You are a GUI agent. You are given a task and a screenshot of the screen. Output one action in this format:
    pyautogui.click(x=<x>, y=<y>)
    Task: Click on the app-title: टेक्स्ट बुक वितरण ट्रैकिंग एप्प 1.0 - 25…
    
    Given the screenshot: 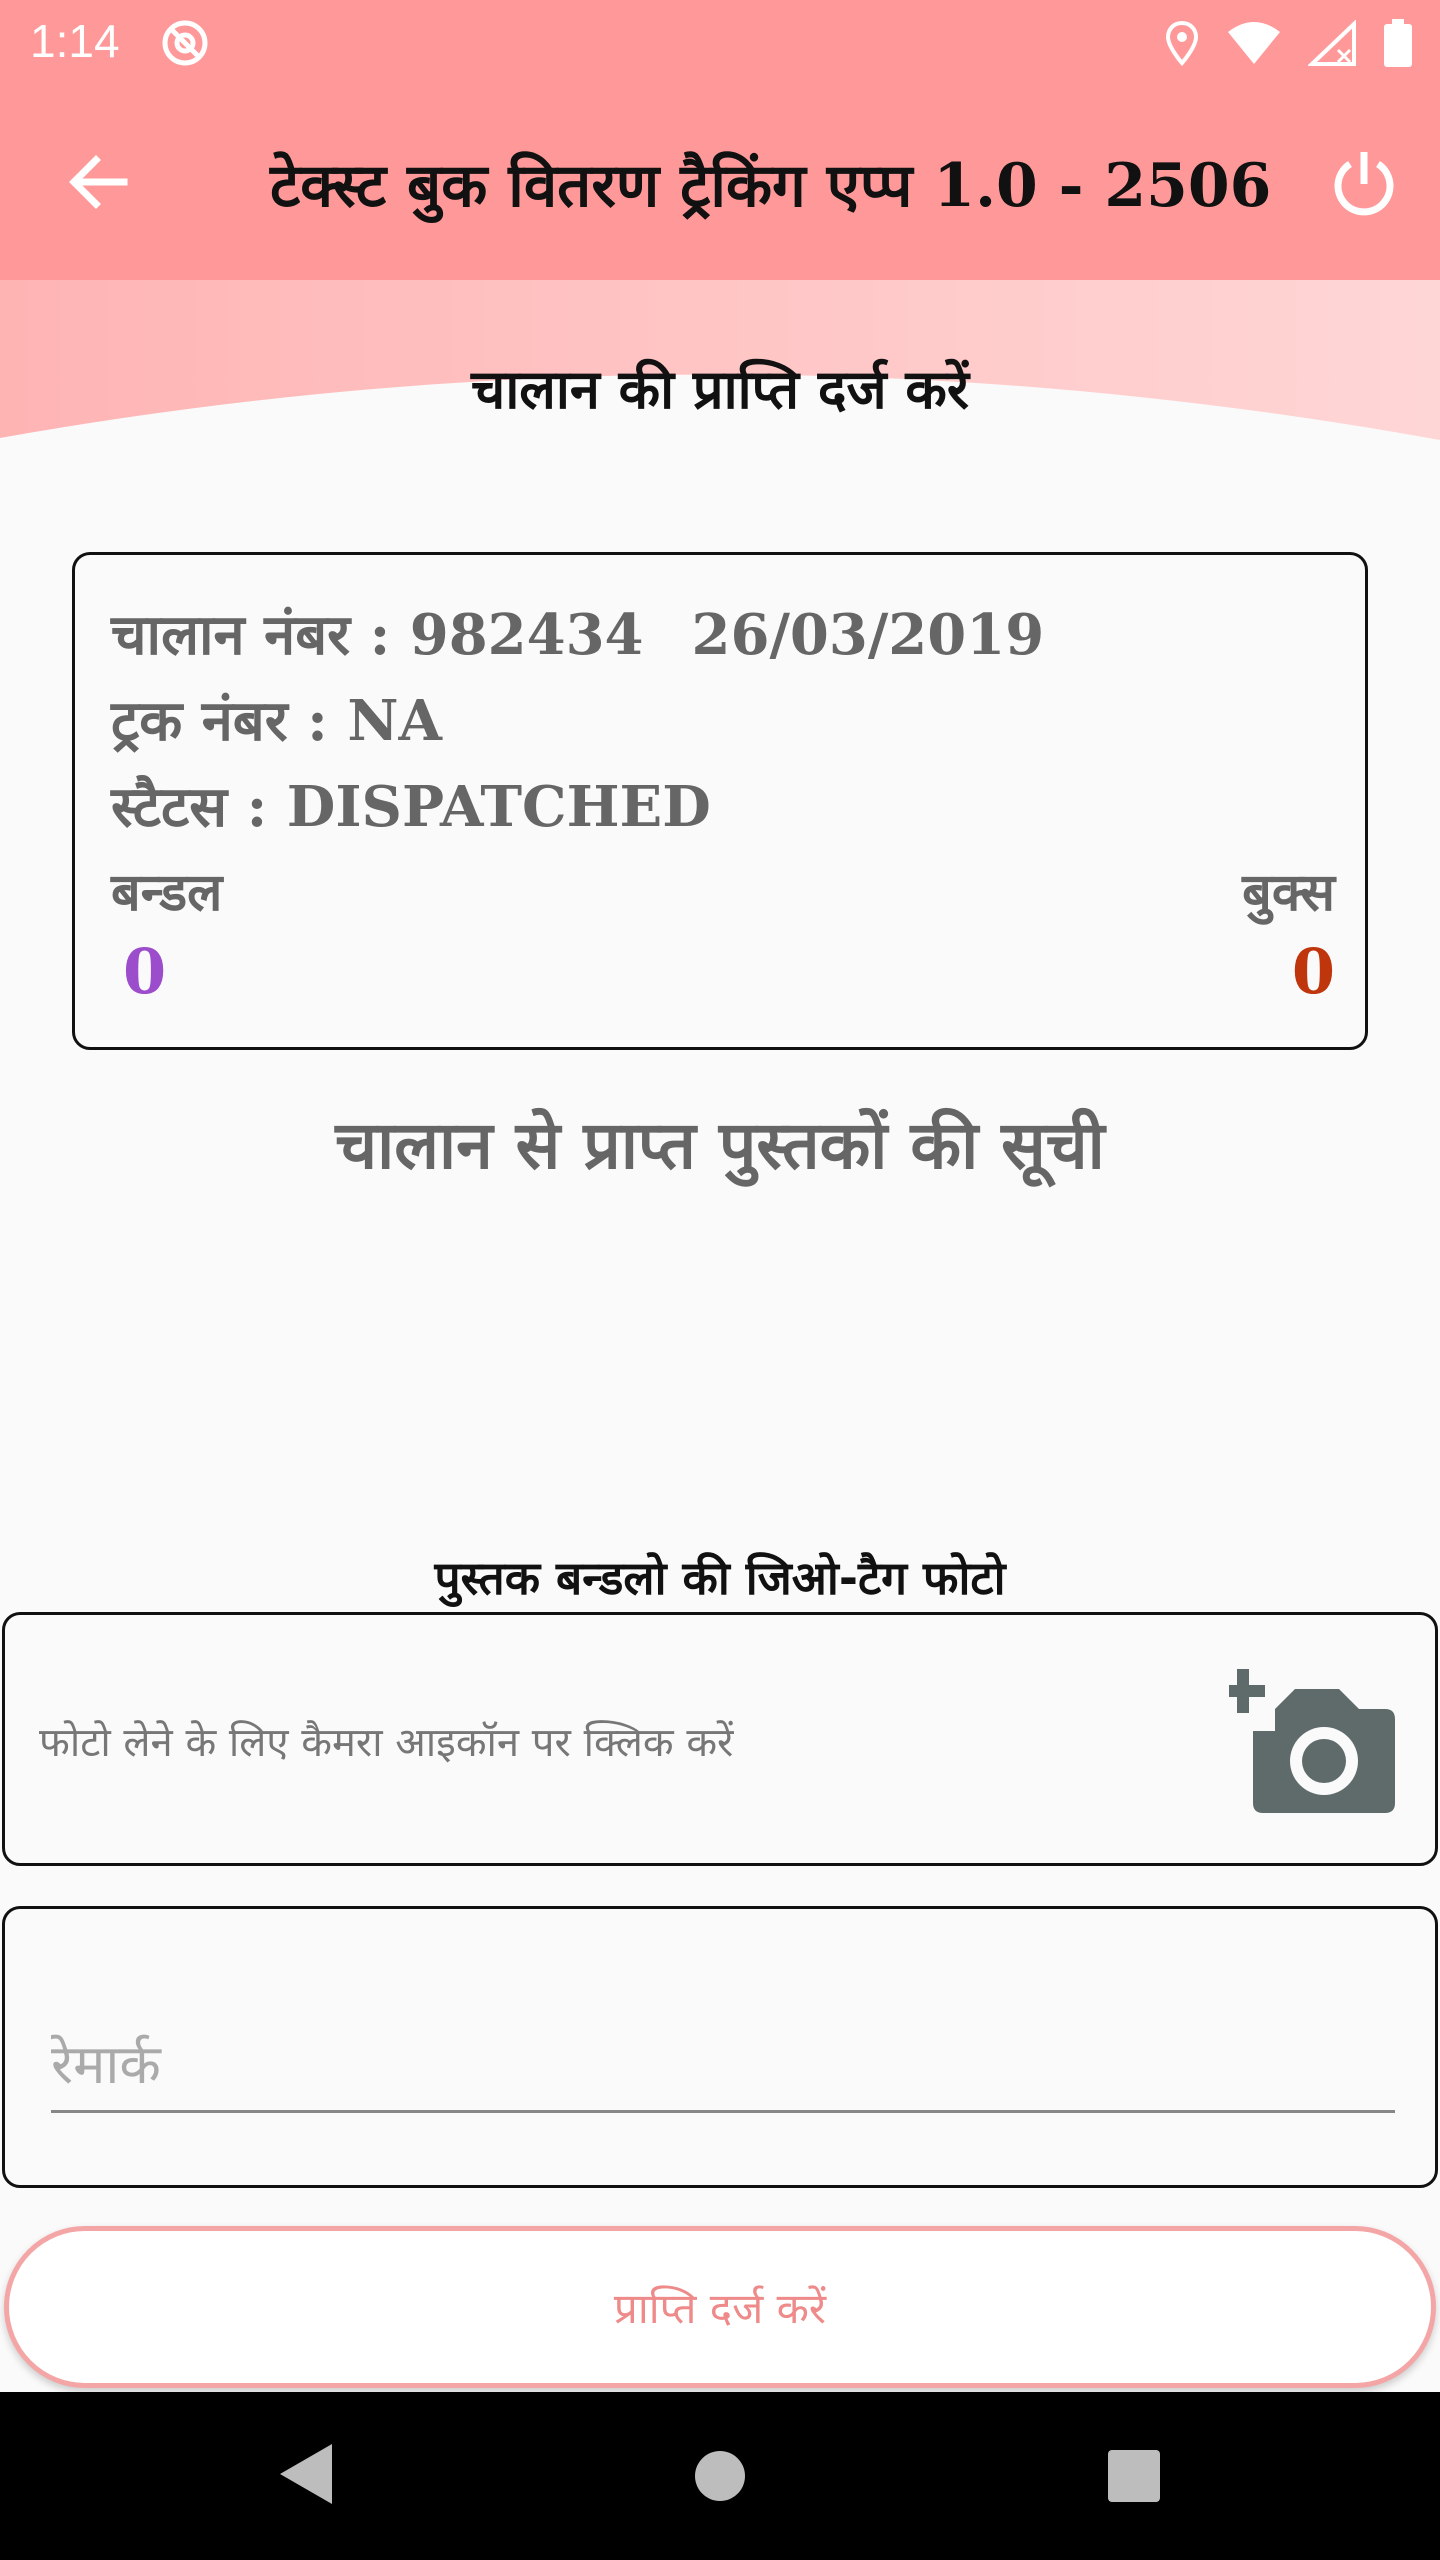 What is the action you would take?
    pyautogui.click(x=771, y=186)
    